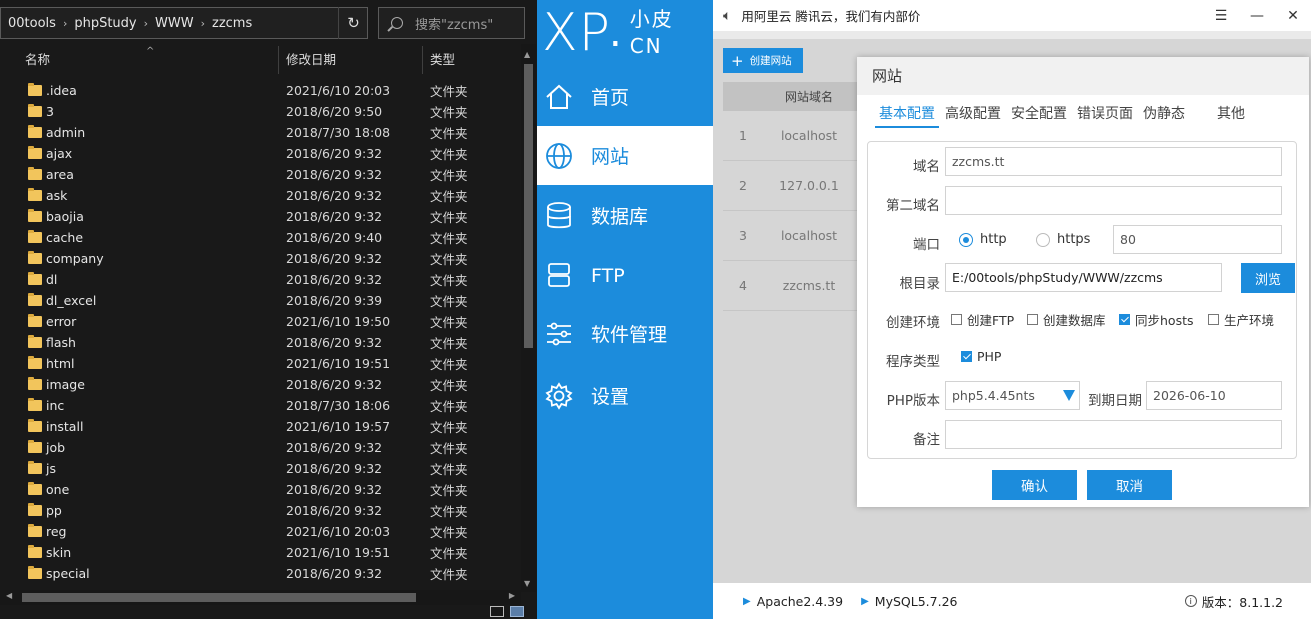  What do you see at coordinates (497, 611) in the screenshot?
I see `details-view-icon` at bounding box center [497, 611].